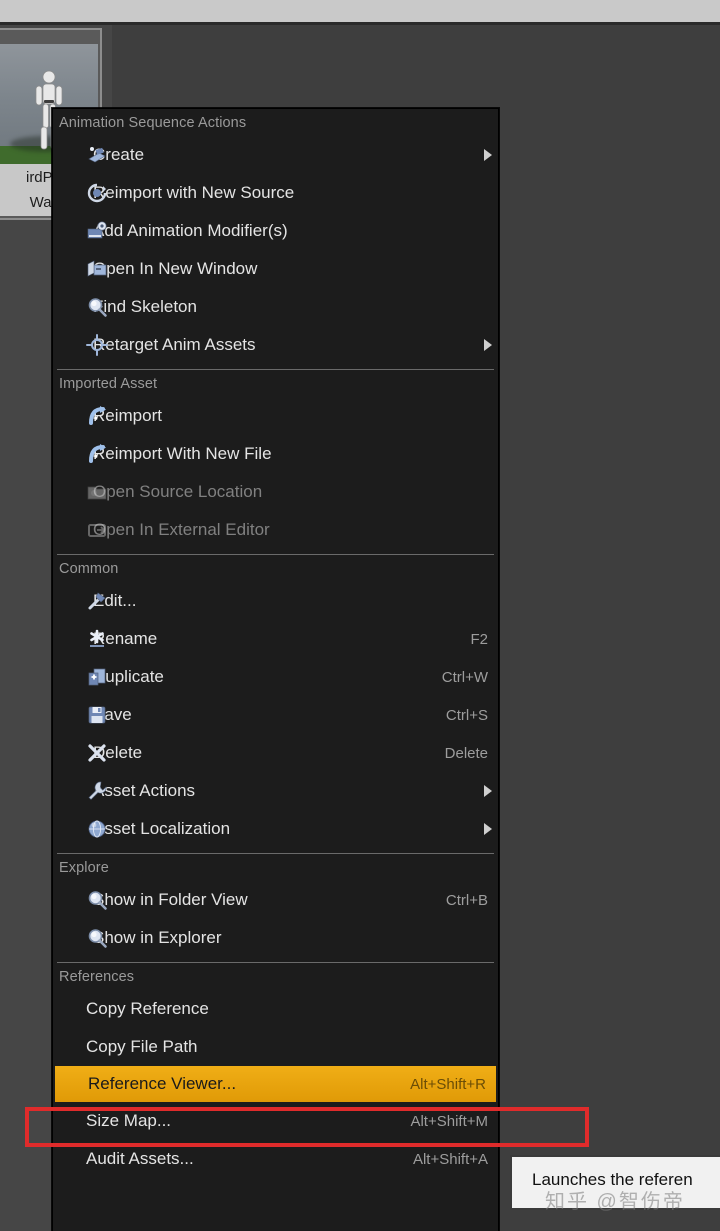 The image size is (720, 1231). I want to click on menu-item-label: Add Animation Modifier(s), so click(190, 230).